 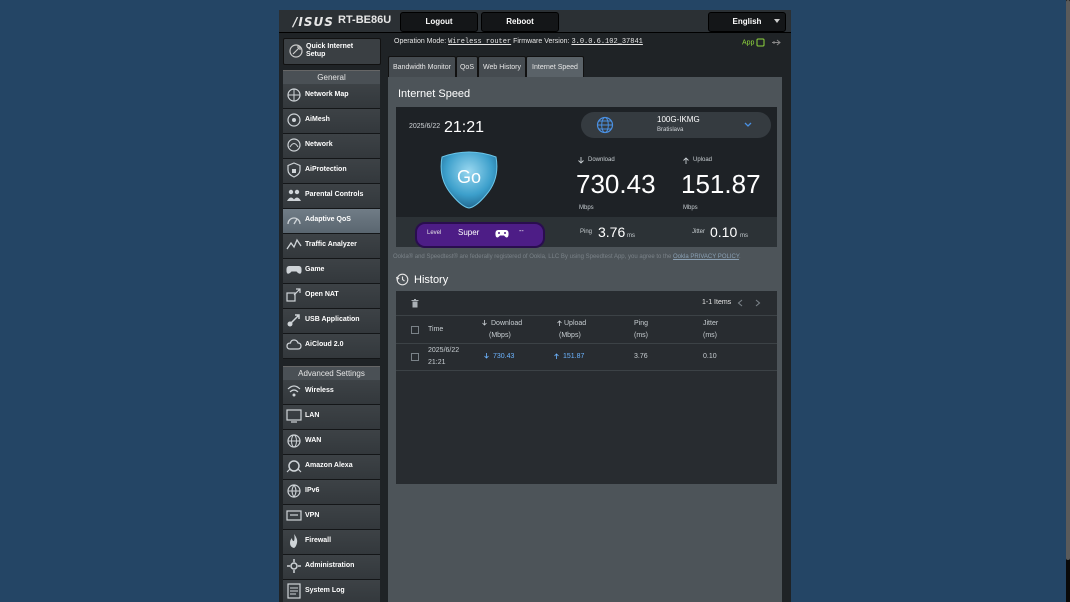 I want to click on advanced-section-title: Advanced Settings, so click(x=331, y=373).